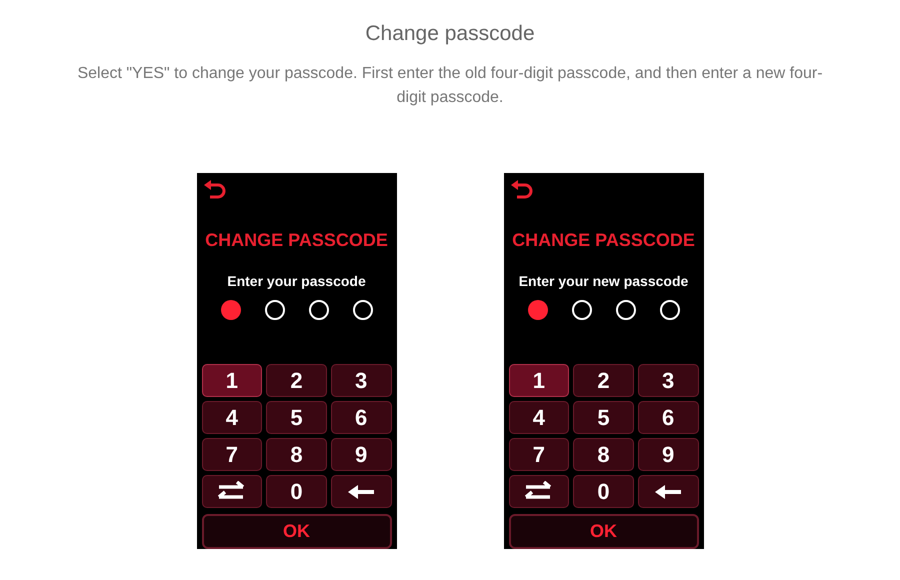 The width and height of the screenshot is (900, 580). What do you see at coordinates (296, 281) in the screenshot?
I see `passcode-prompt: Enter your passcode` at bounding box center [296, 281].